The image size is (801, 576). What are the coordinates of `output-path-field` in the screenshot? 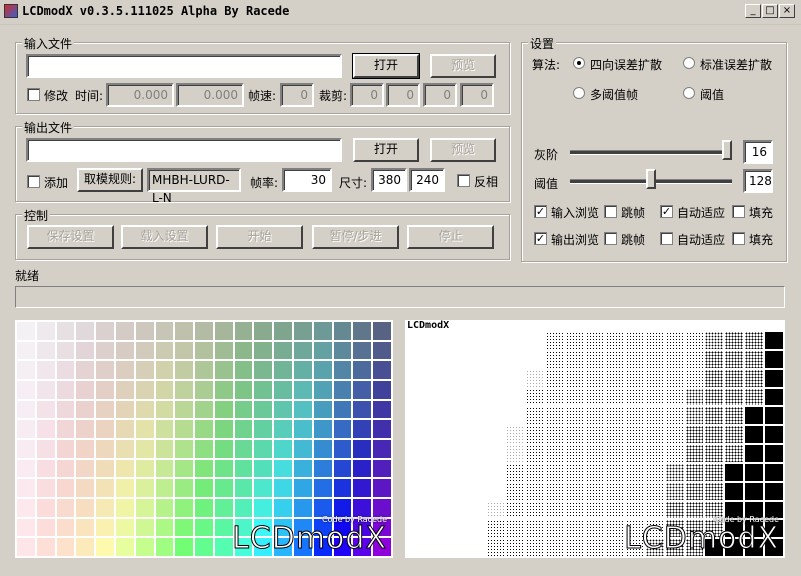 It's located at (184, 150).